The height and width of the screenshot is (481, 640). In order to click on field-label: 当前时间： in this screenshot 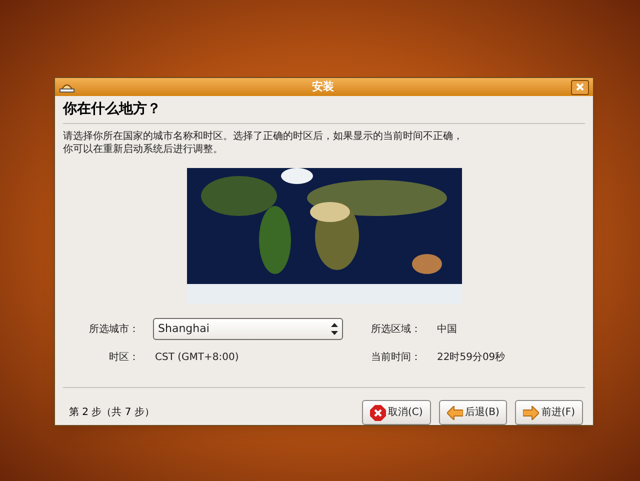, I will do `click(396, 357)`.